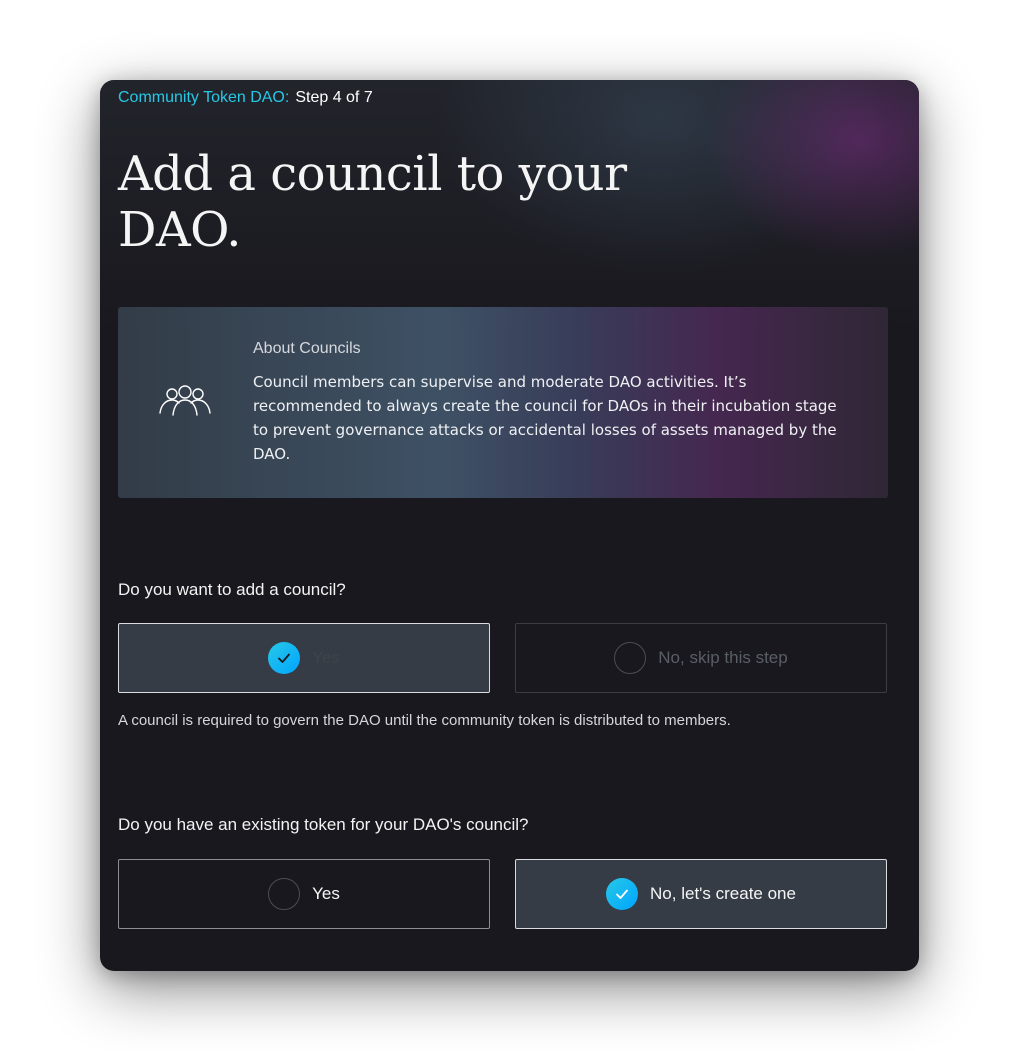 This screenshot has height=1051, width=1019. I want to click on page-title: Add a council to your DAO., so click(372, 202).